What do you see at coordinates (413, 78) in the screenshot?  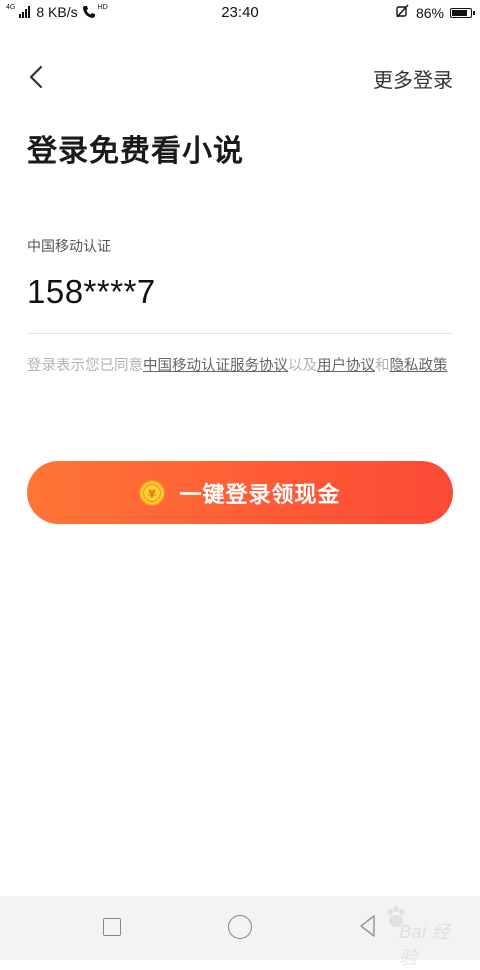 I see `more-login-link: 更多登录` at bounding box center [413, 78].